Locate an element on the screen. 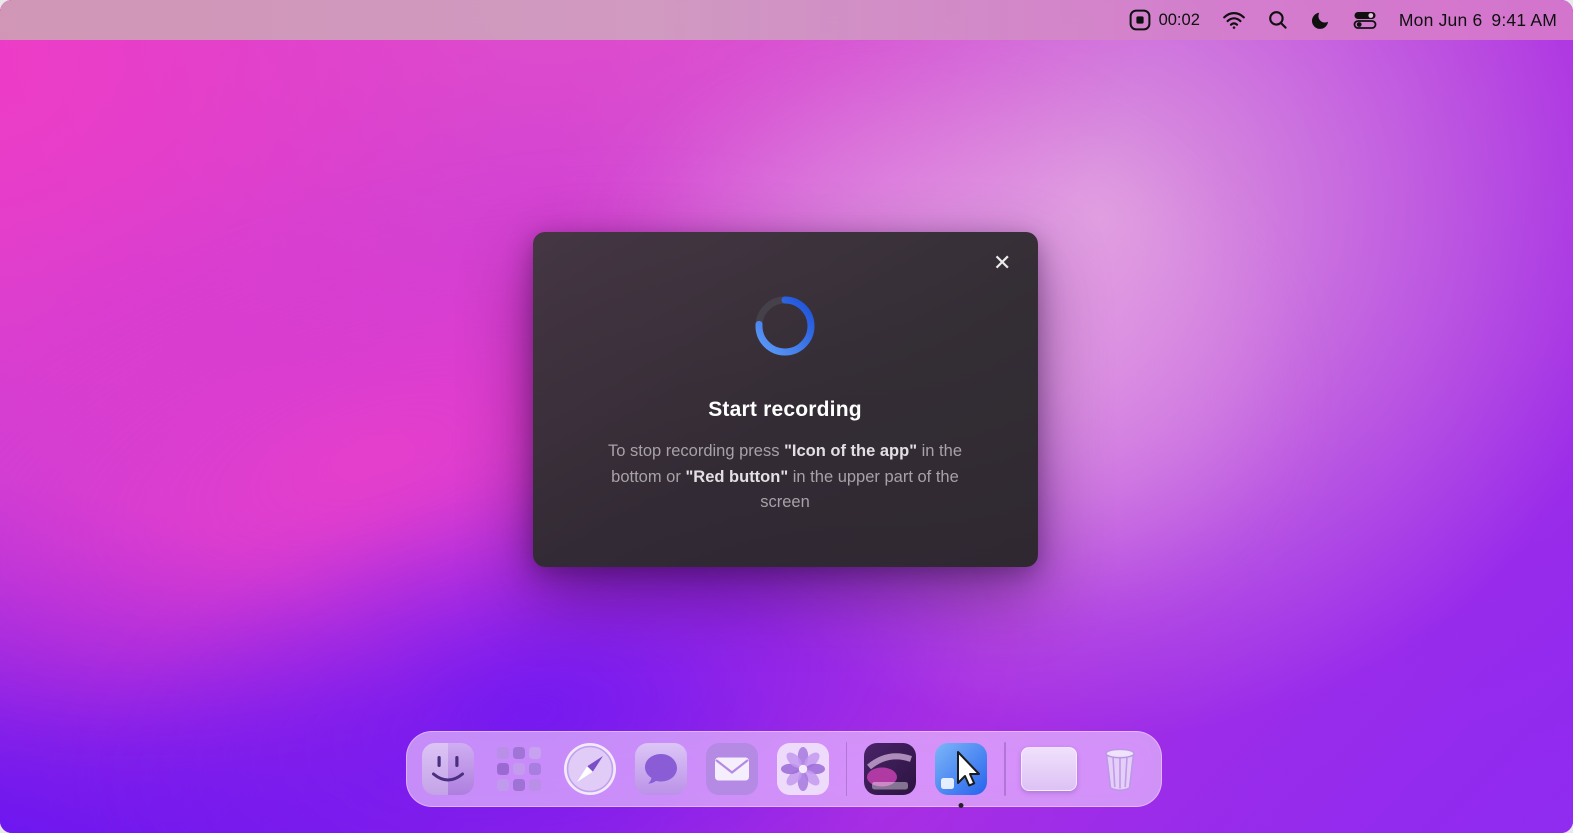  wifi-menu is located at coordinates (1234, 20).